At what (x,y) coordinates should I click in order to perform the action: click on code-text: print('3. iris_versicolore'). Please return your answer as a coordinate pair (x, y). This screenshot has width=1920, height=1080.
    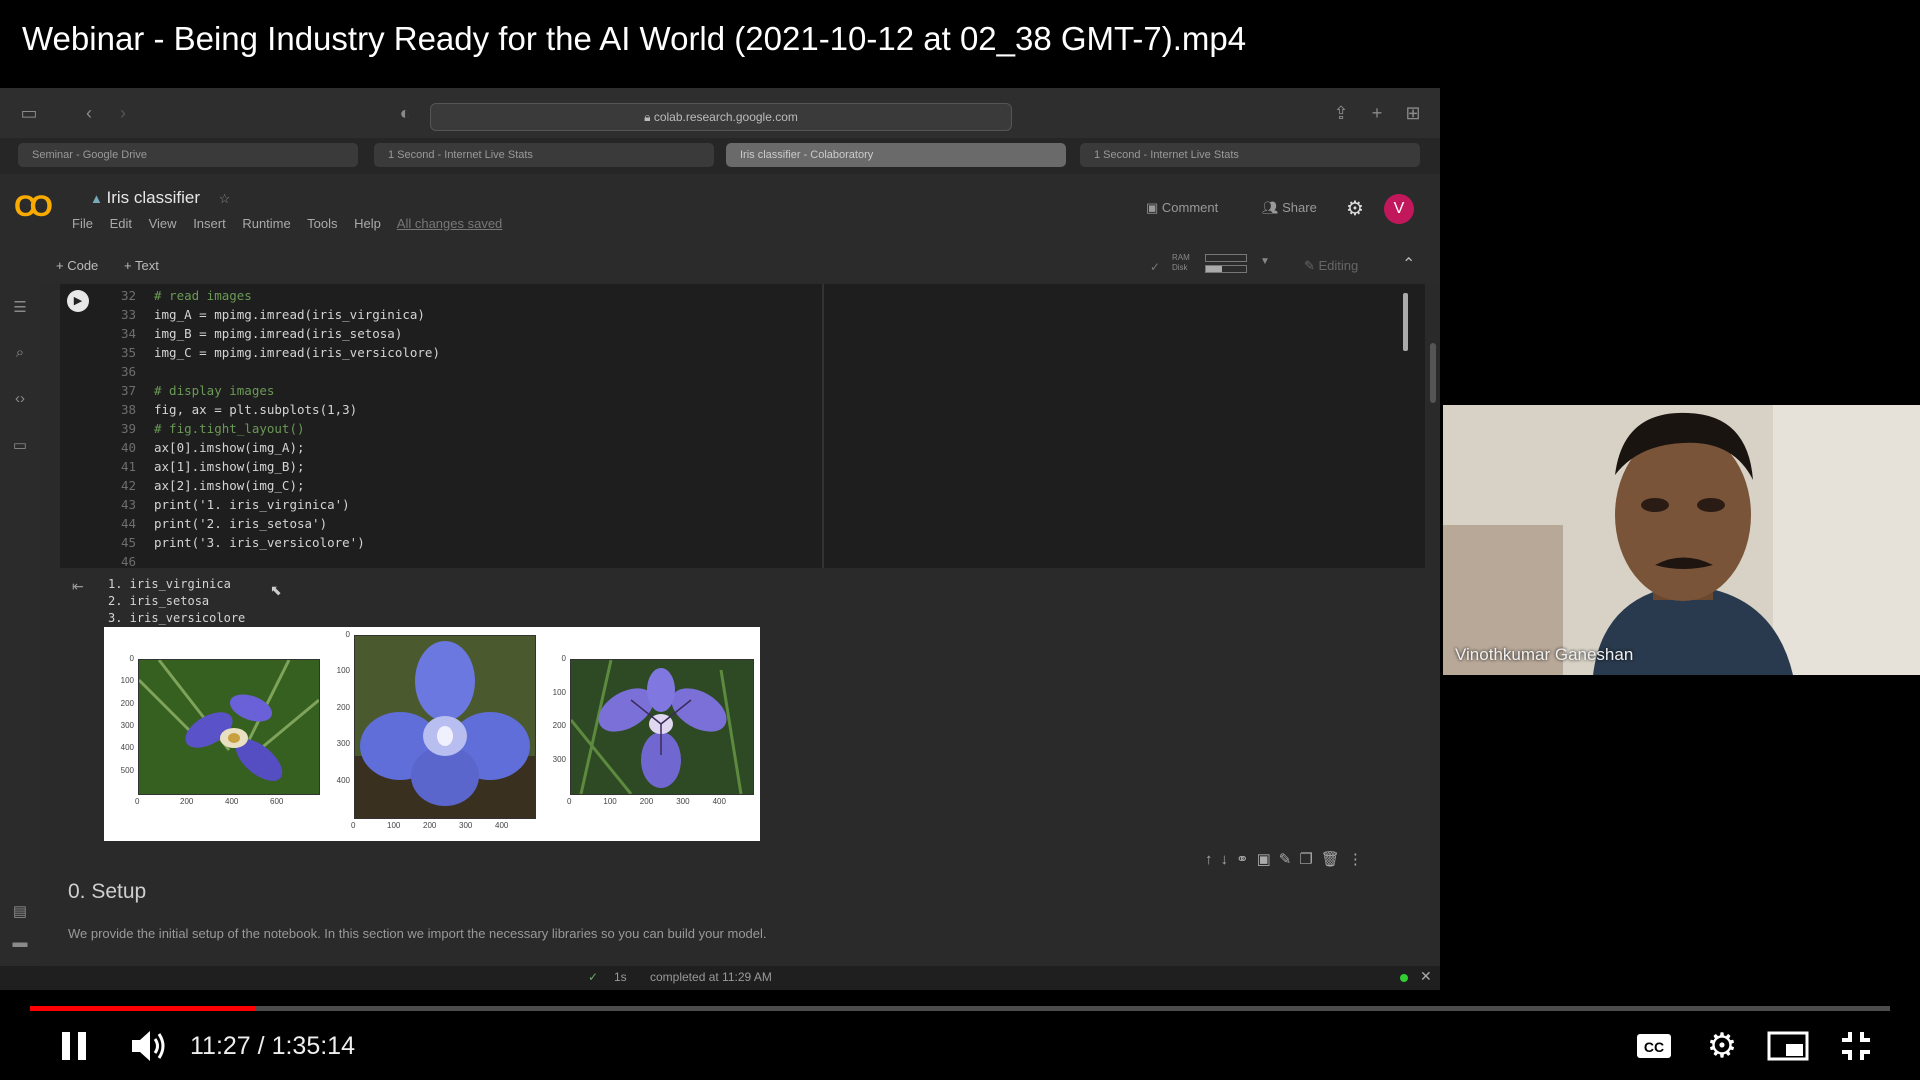
    Looking at the image, I should click on (259, 542).